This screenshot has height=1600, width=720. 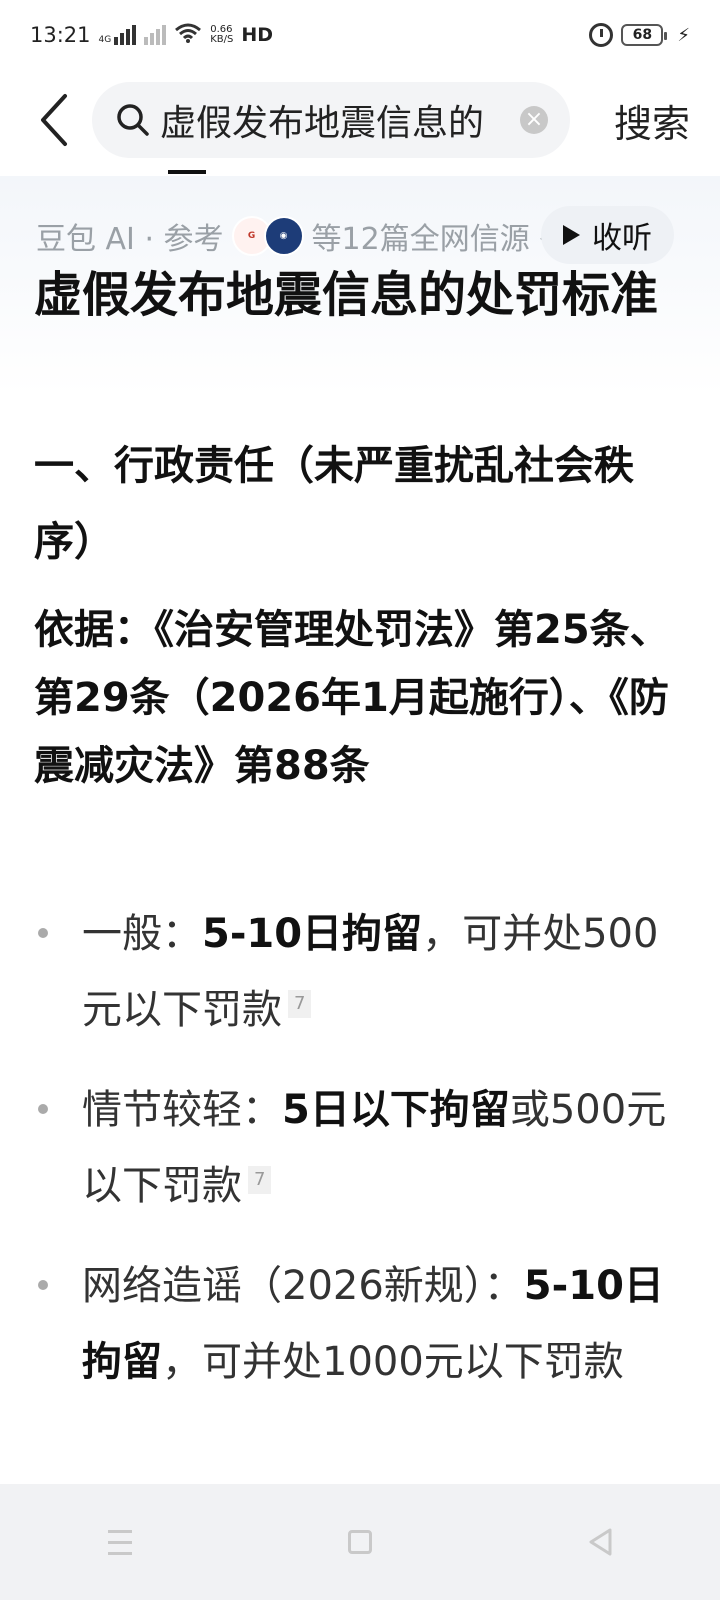 What do you see at coordinates (652, 120) in the screenshot?
I see `search-button: 搜索` at bounding box center [652, 120].